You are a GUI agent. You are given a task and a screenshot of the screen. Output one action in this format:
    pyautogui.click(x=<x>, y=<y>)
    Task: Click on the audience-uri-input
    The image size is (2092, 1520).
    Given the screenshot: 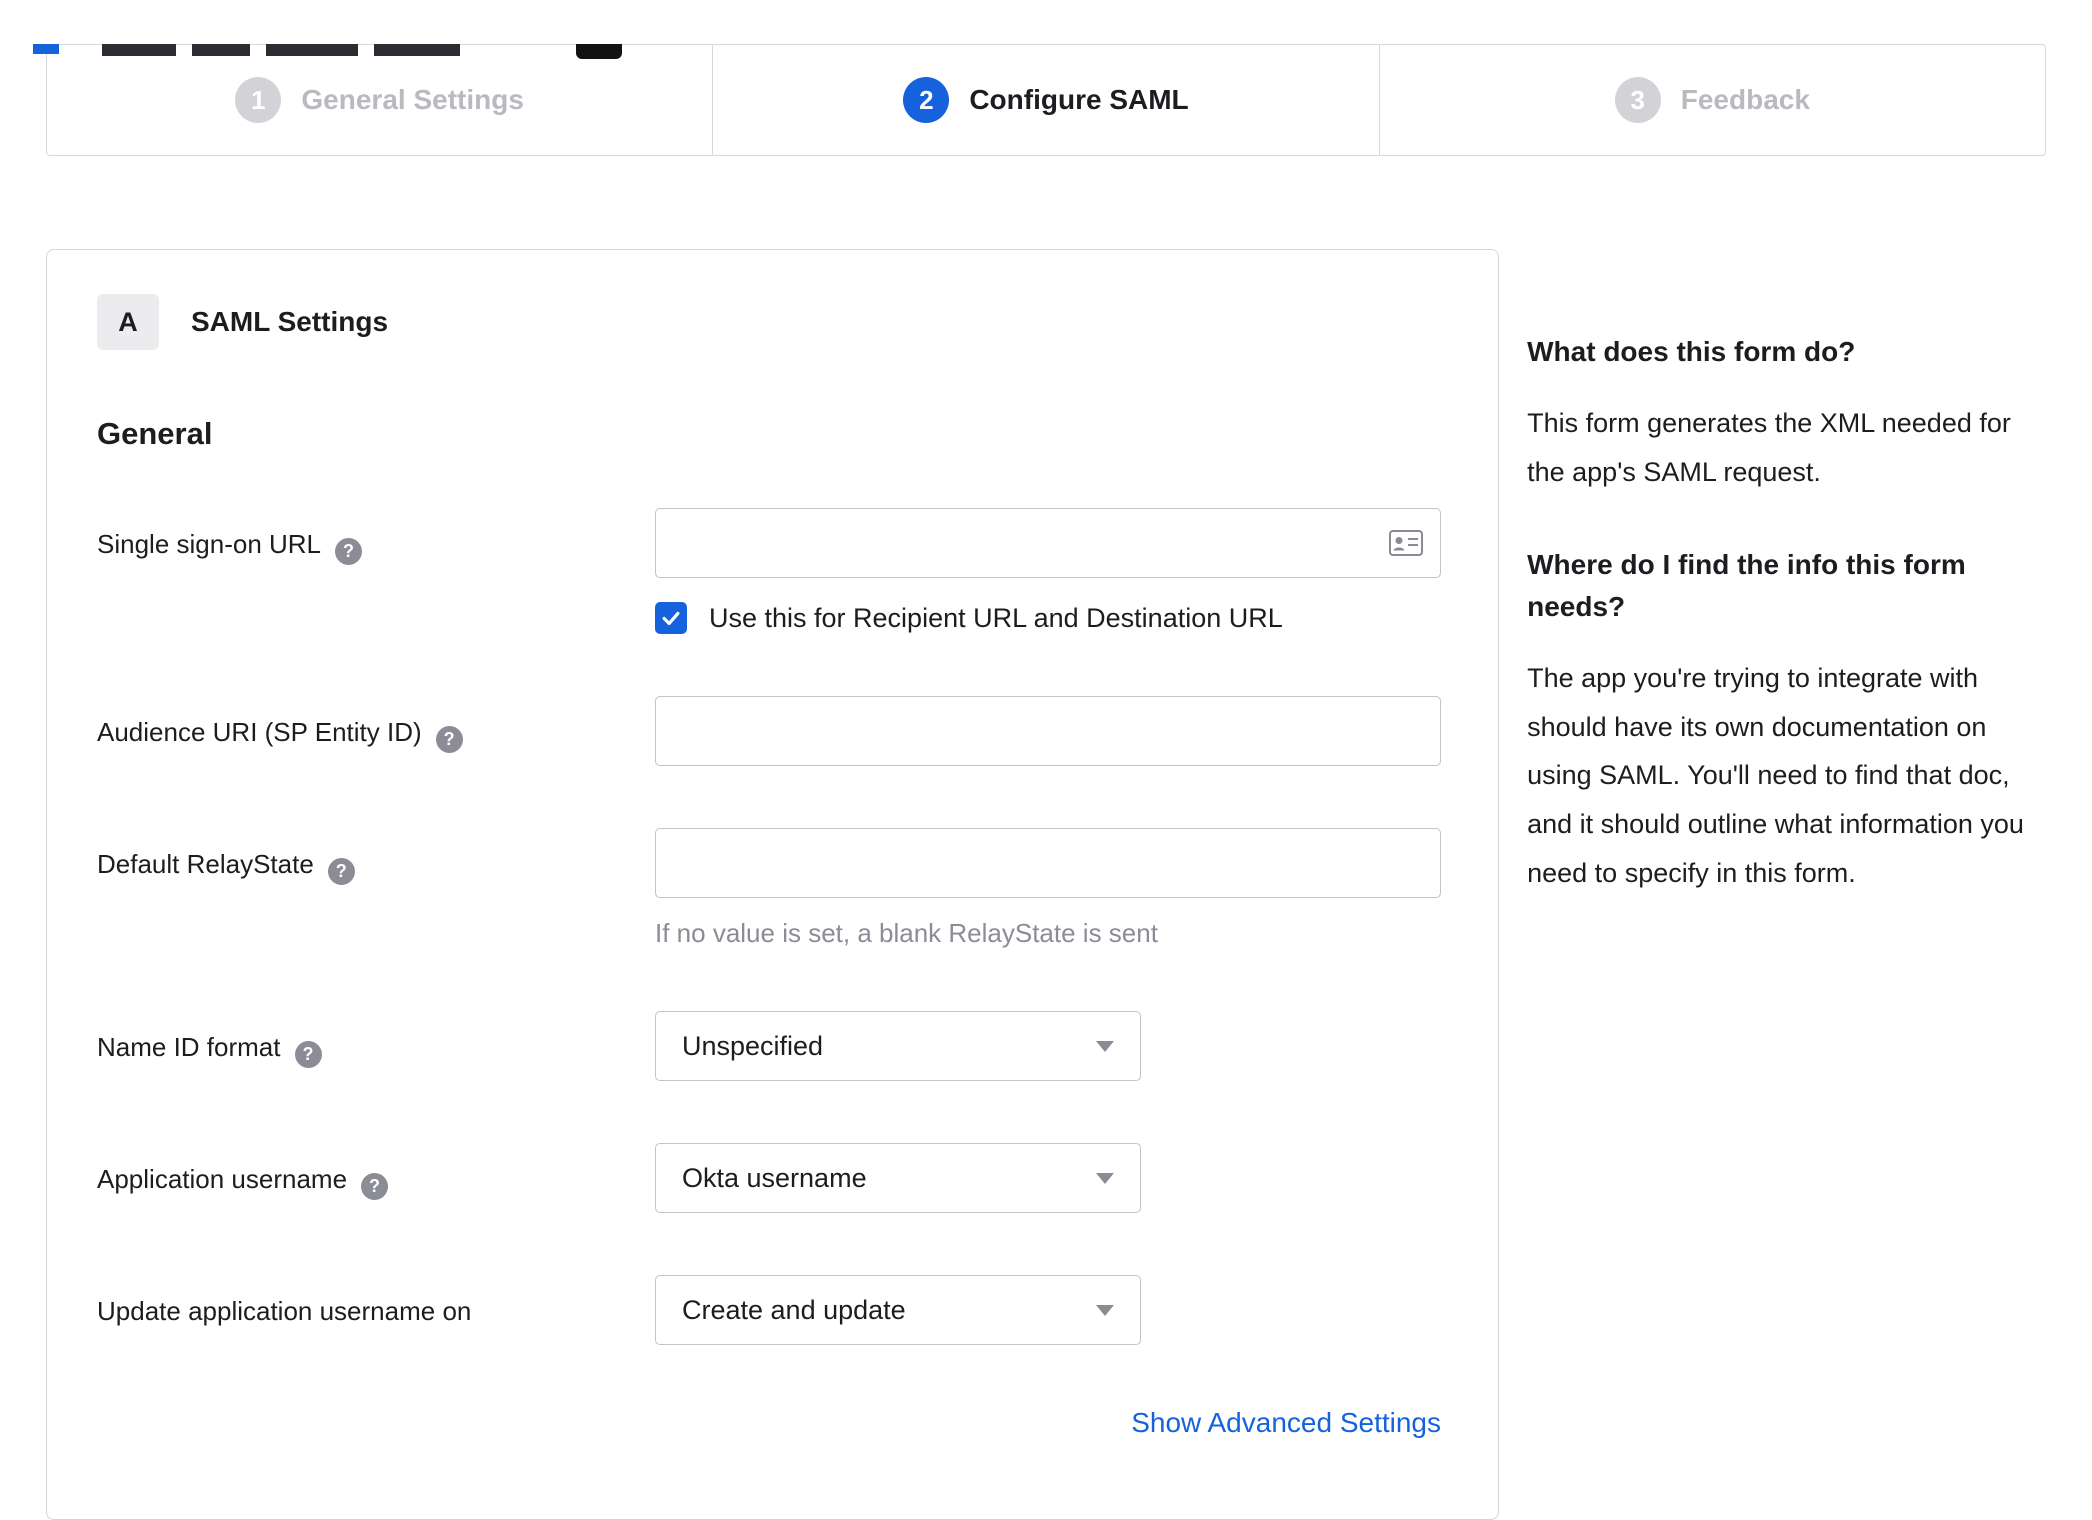 What is the action you would take?
    pyautogui.click(x=1048, y=731)
    